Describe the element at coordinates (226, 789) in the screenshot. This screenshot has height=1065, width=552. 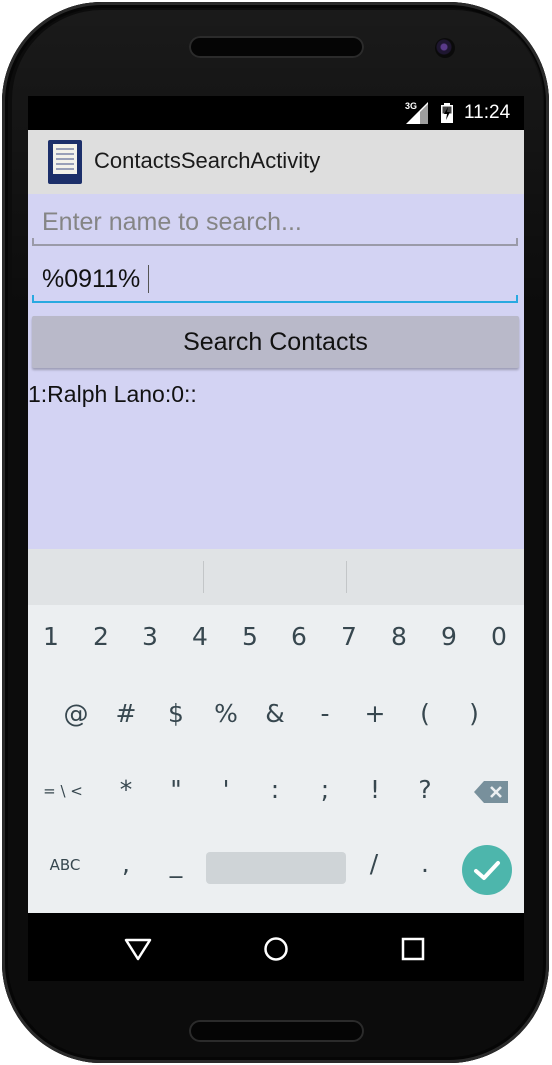
I see `key-single-quote: '` at that location.